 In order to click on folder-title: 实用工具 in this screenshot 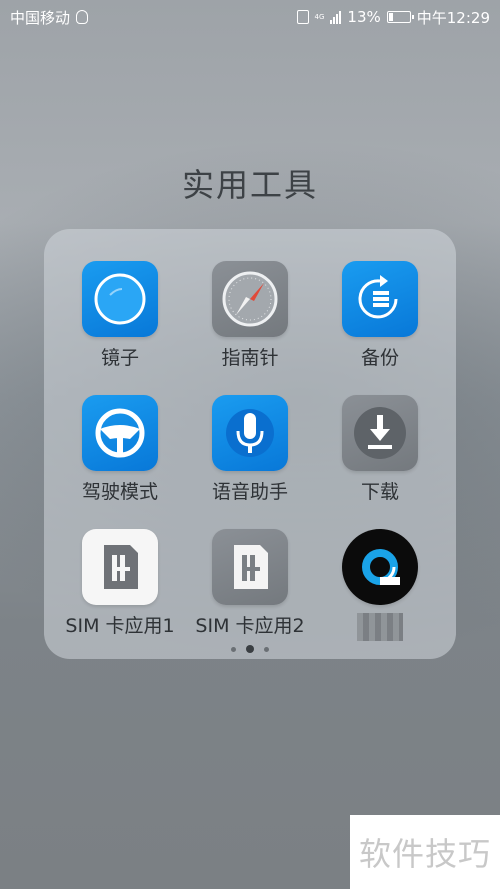, I will do `click(250, 183)`.